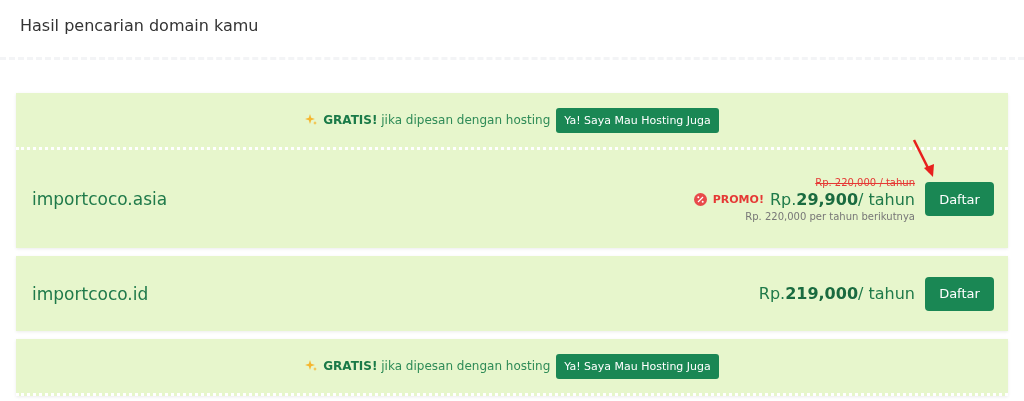 Image resolution: width=1024 pixels, height=401 pixels. Describe the element at coordinates (700, 199) in the screenshot. I see `discount-icon` at that location.